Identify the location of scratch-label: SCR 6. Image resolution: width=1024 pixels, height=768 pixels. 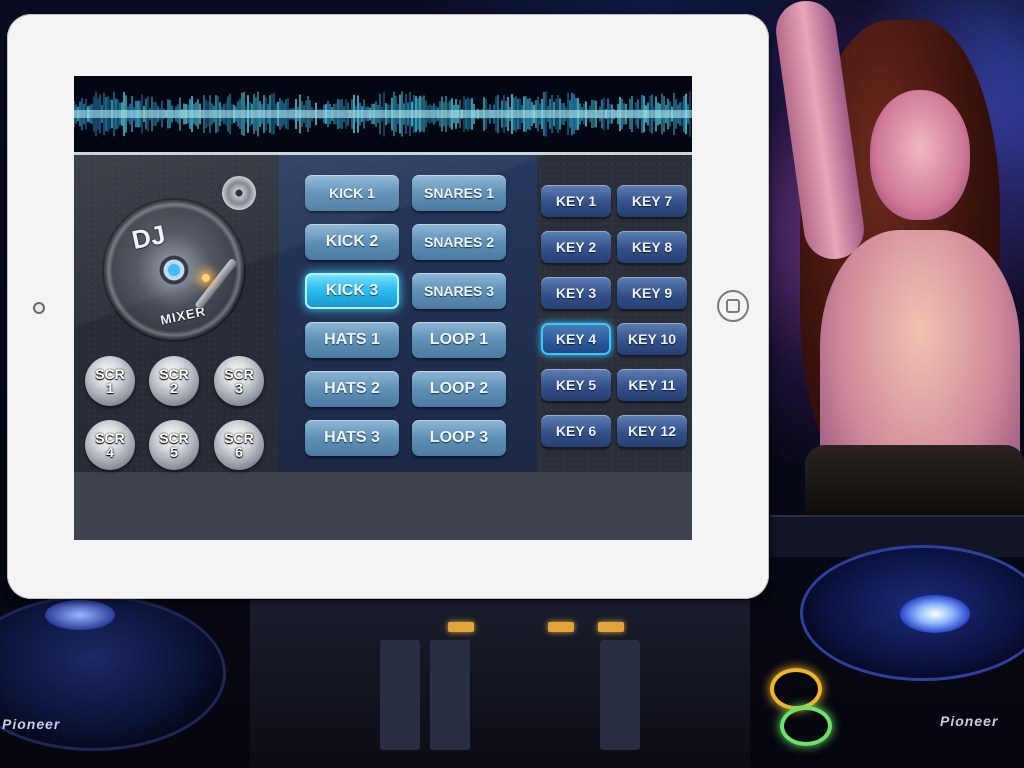
(239, 445).